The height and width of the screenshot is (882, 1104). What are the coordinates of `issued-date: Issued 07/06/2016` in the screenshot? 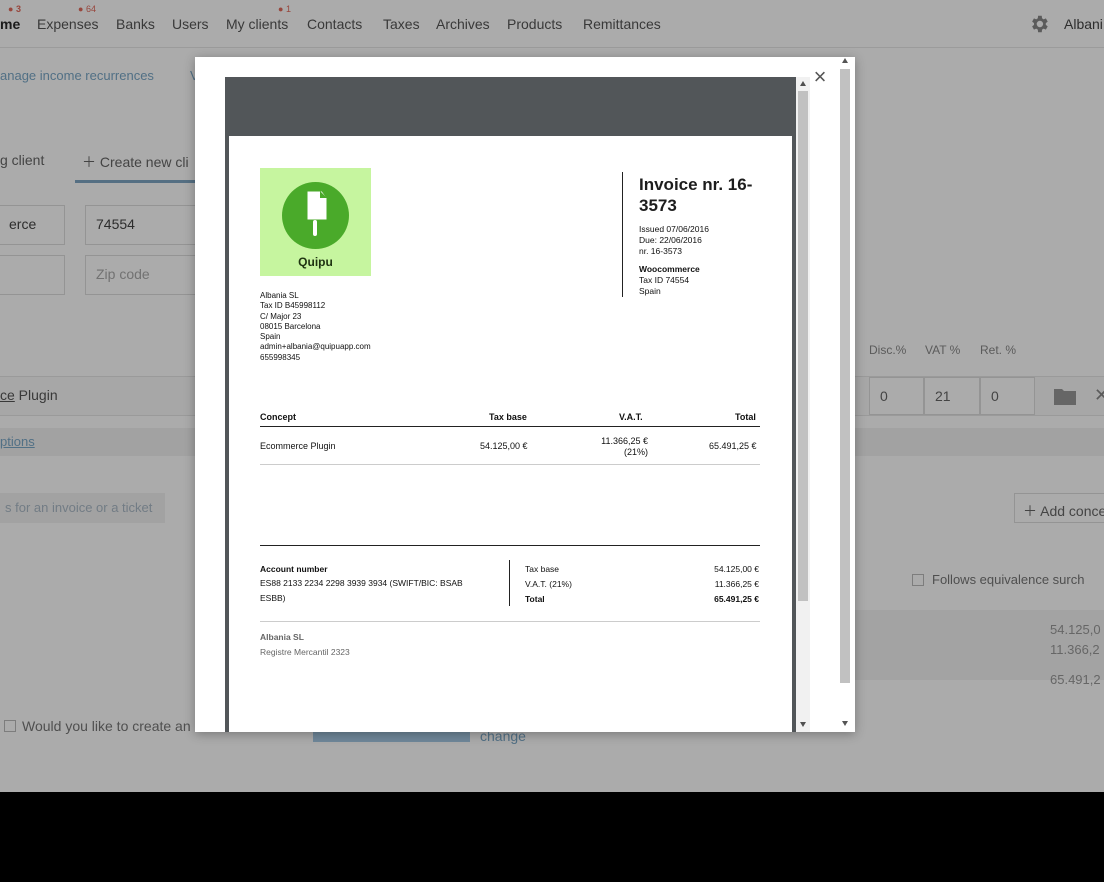 It's located at (674, 229).